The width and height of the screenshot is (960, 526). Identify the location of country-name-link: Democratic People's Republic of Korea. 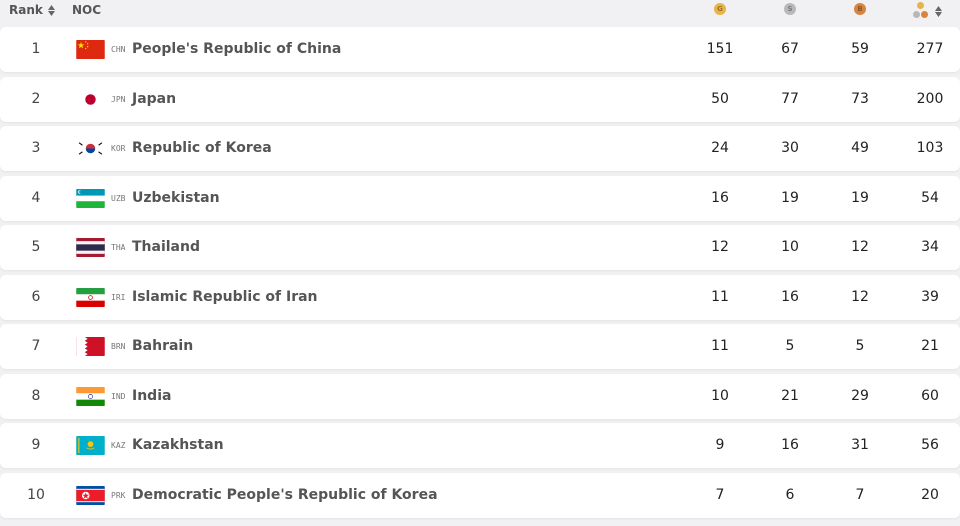
(285, 495).